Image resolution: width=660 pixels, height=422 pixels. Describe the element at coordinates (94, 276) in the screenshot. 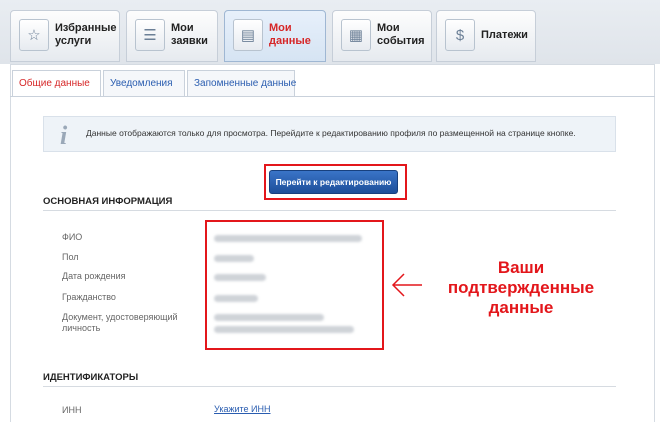

I see `field-label-birthdate: Дата рождения` at that location.